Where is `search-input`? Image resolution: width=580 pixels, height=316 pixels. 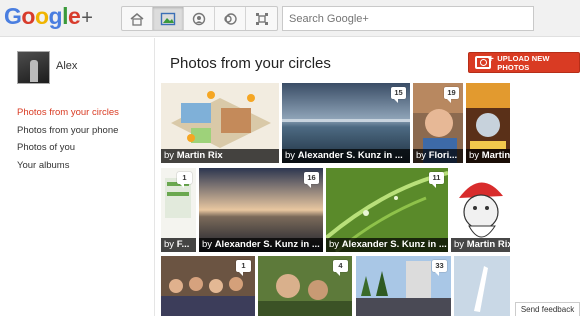 search-input is located at coordinates (408, 18).